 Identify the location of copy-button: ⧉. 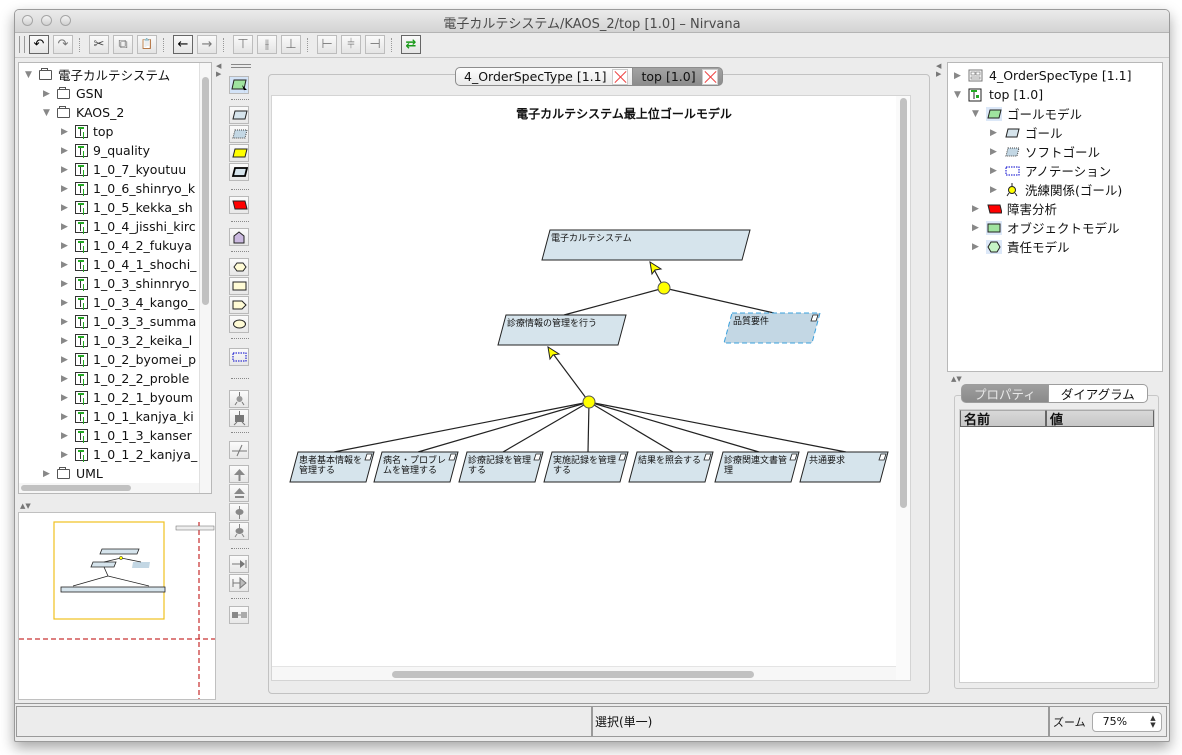
(123, 44).